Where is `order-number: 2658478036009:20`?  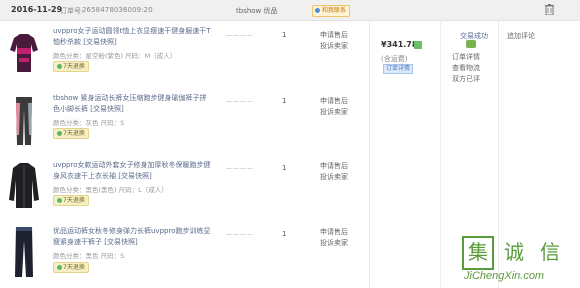 order-number: 2658478036009:20 is located at coordinates (117, 10).